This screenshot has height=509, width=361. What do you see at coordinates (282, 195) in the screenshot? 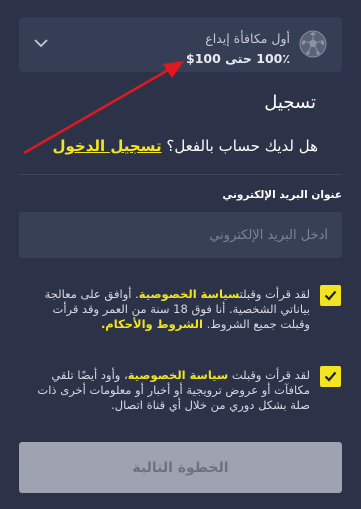
I see `email-label: عنوان البريد الإلكتروني` at bounding box center [282, 195].